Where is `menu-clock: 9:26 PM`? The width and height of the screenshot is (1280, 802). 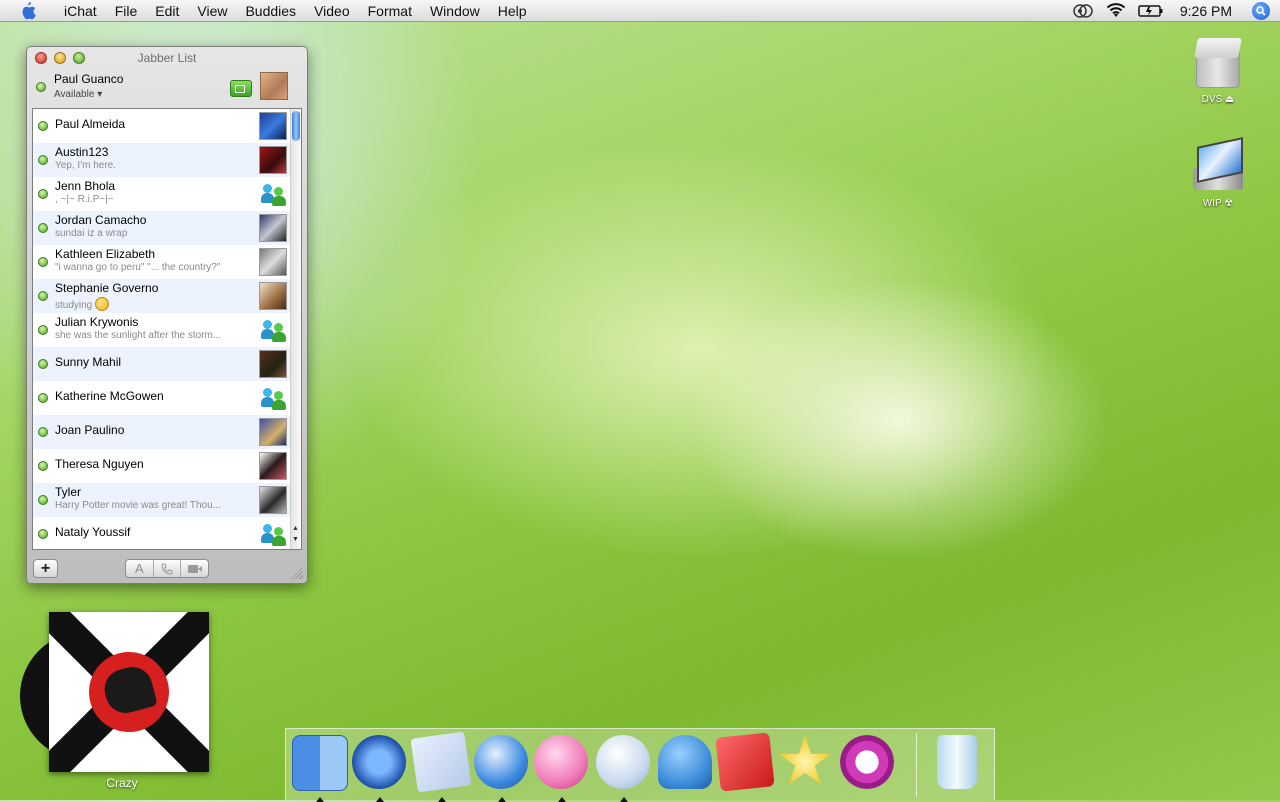
menu-clock: 9:26 PM is located at coordinates (1206, 11).